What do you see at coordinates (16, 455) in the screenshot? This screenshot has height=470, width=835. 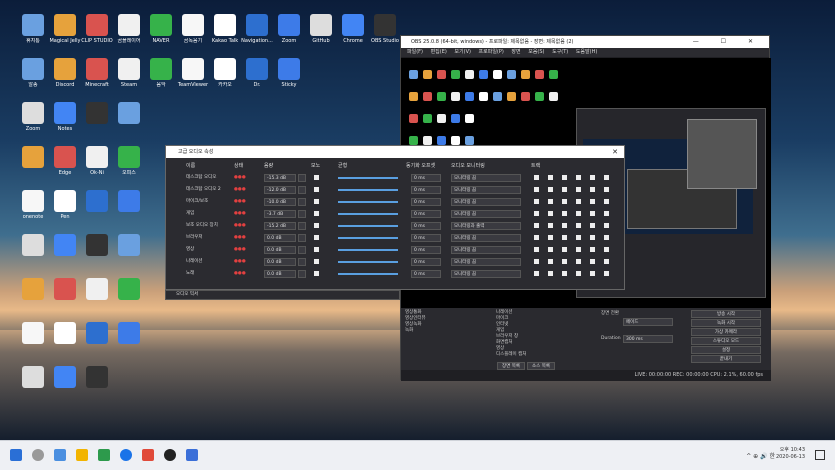 I see `start-icon` at bounding box center [16, 455].